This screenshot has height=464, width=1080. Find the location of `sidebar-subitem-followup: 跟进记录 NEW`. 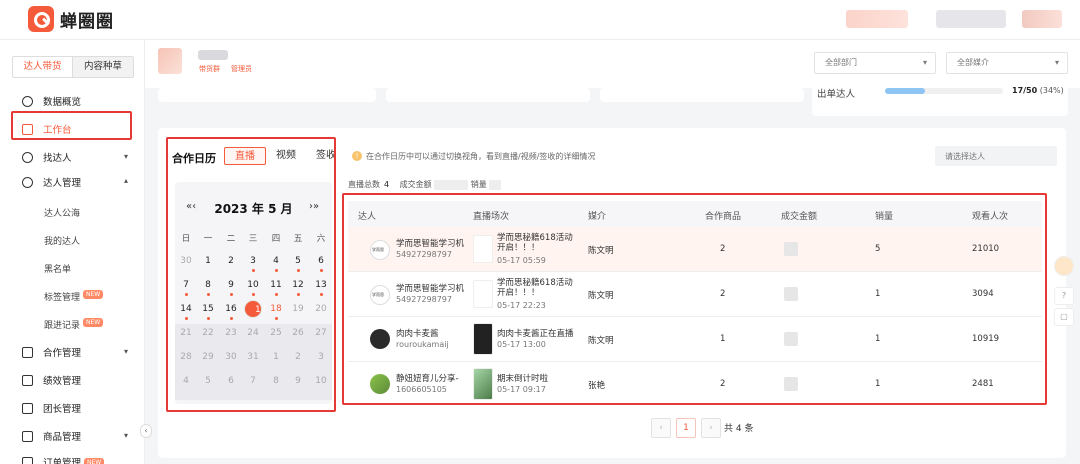

sidebar-subitem-followup: 跟进记录 NEW is located at coordinates (74, 324).